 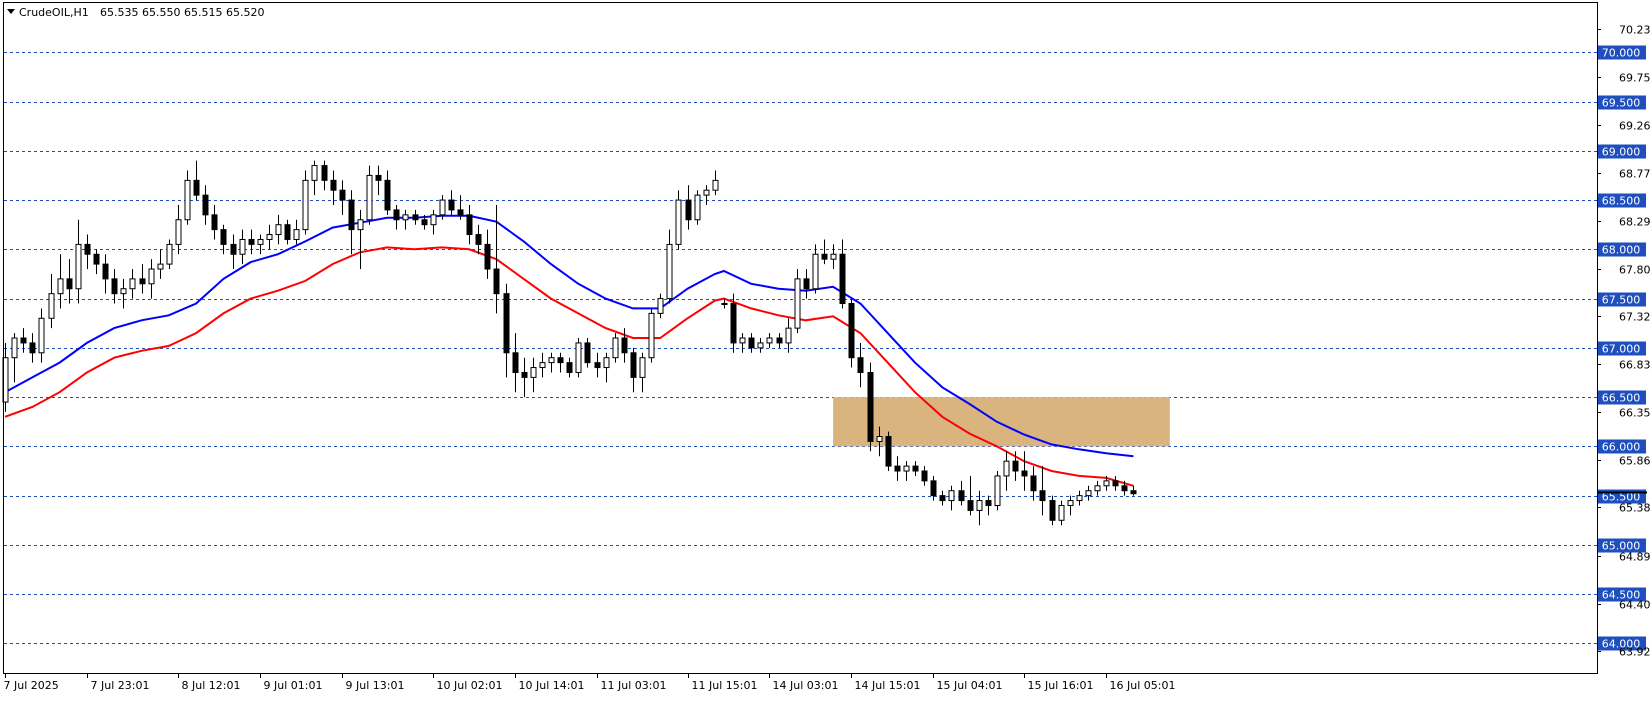 What do you see at coordinates (1635, 126) in the screenshot?
I see `price-tick-label: 69.265` at bounding box center [1635, 126].